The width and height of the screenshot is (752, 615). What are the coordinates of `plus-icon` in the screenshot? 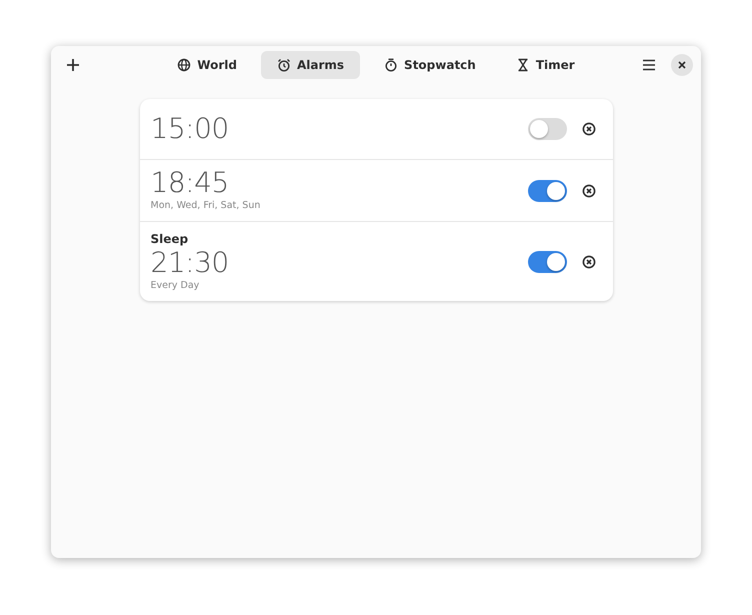 It's located at (73, 65).